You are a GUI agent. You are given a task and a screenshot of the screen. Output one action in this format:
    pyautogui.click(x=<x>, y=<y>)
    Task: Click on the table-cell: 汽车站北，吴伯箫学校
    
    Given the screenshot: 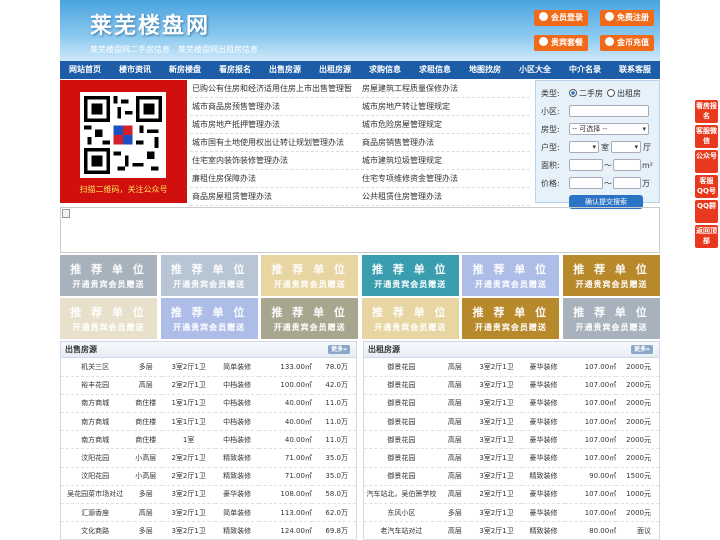 What is the action you would take?
    pyautogui.click(x=401, y=495)
    